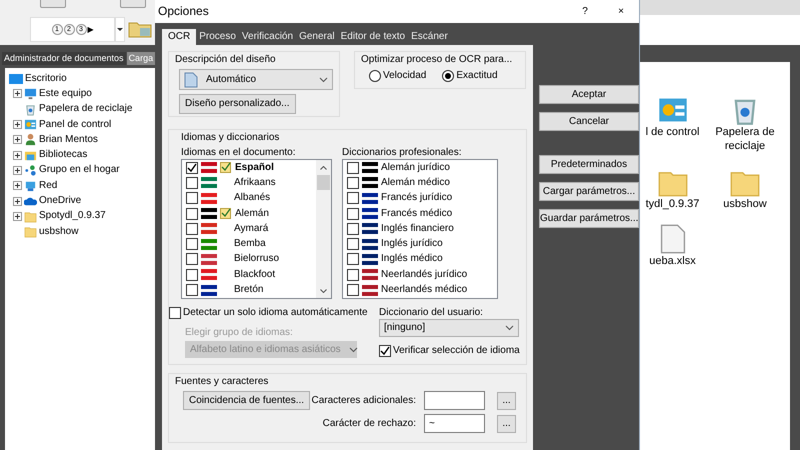  Describe the element at coordinates (673, 205) in the screenshot. I see `file-label: tydl_0.9.37` at that location.